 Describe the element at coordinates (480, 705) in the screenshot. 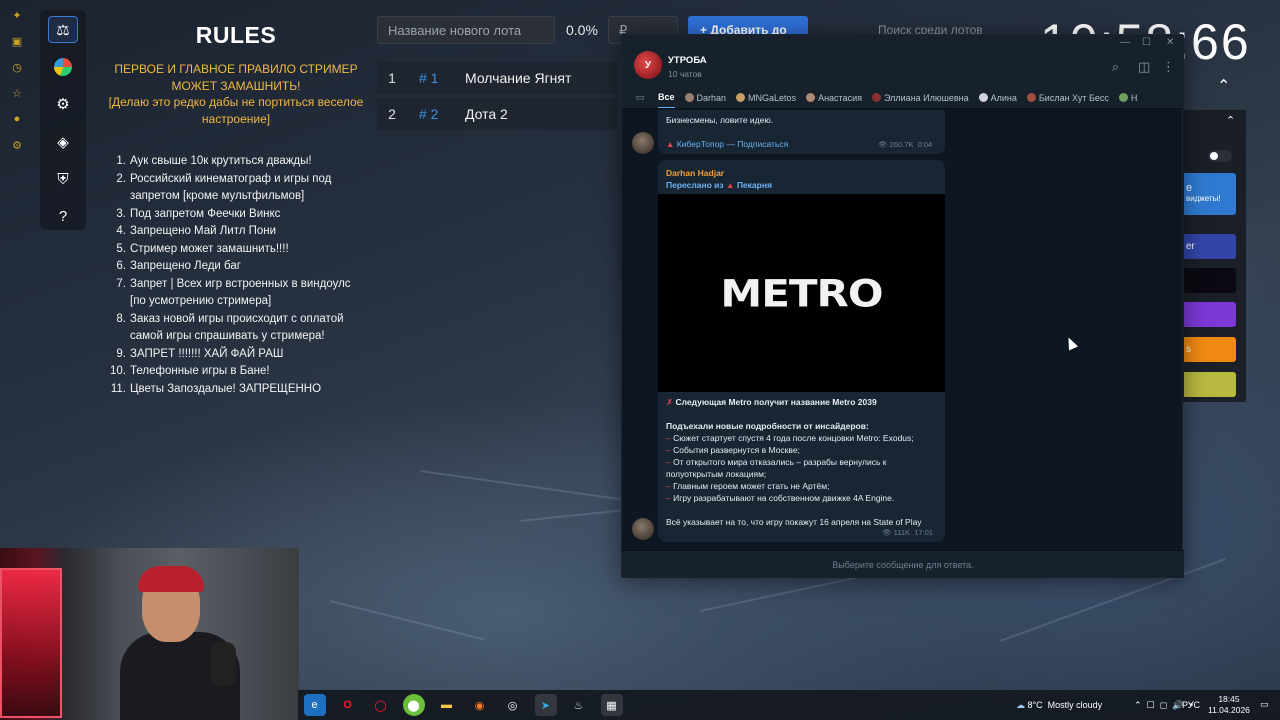

I see `firefox-icon: ◉` at that location.